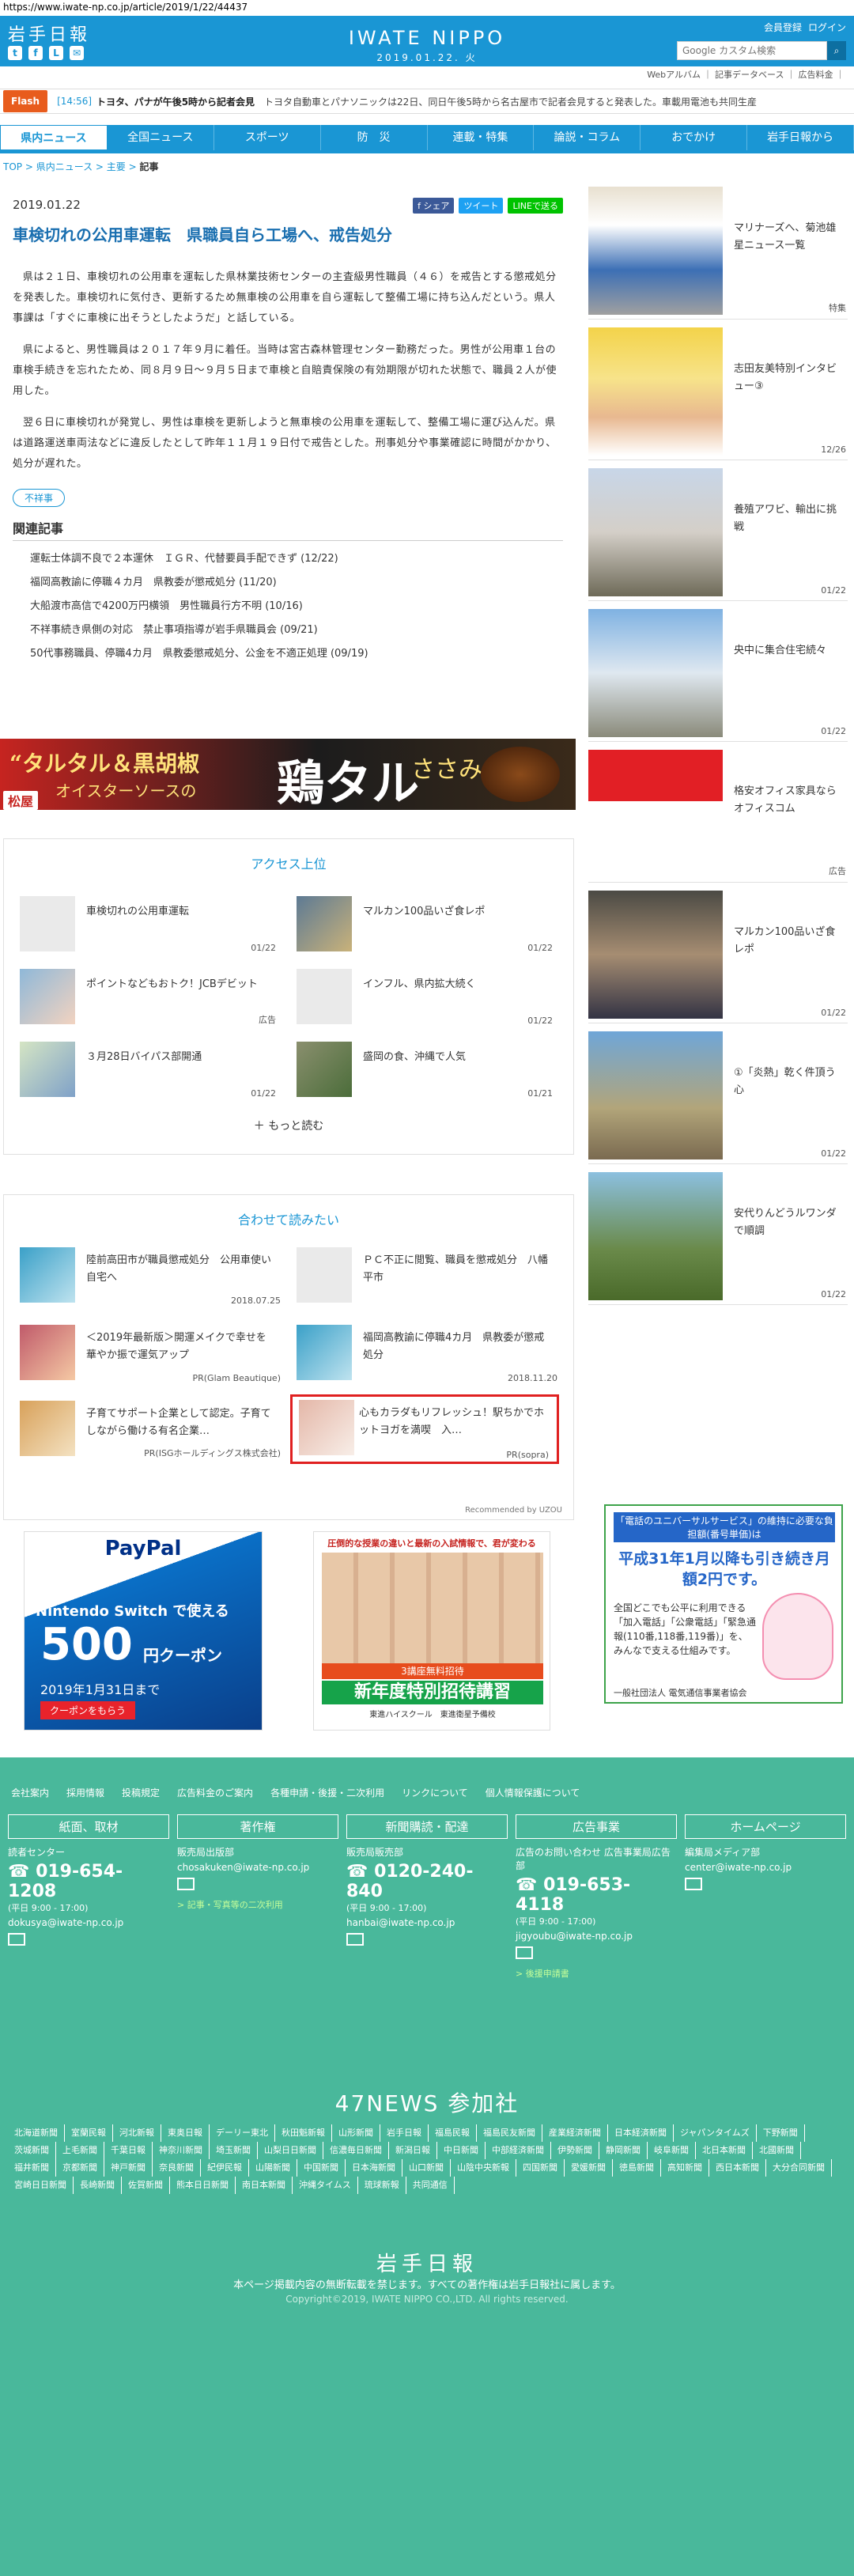 Image resolution: width=854 pixels, height=2576 pixels. Describe the element at coordinates (303, 2133) in the screenshot. I see `member-paper-link: 秋田魁新報` at that location.